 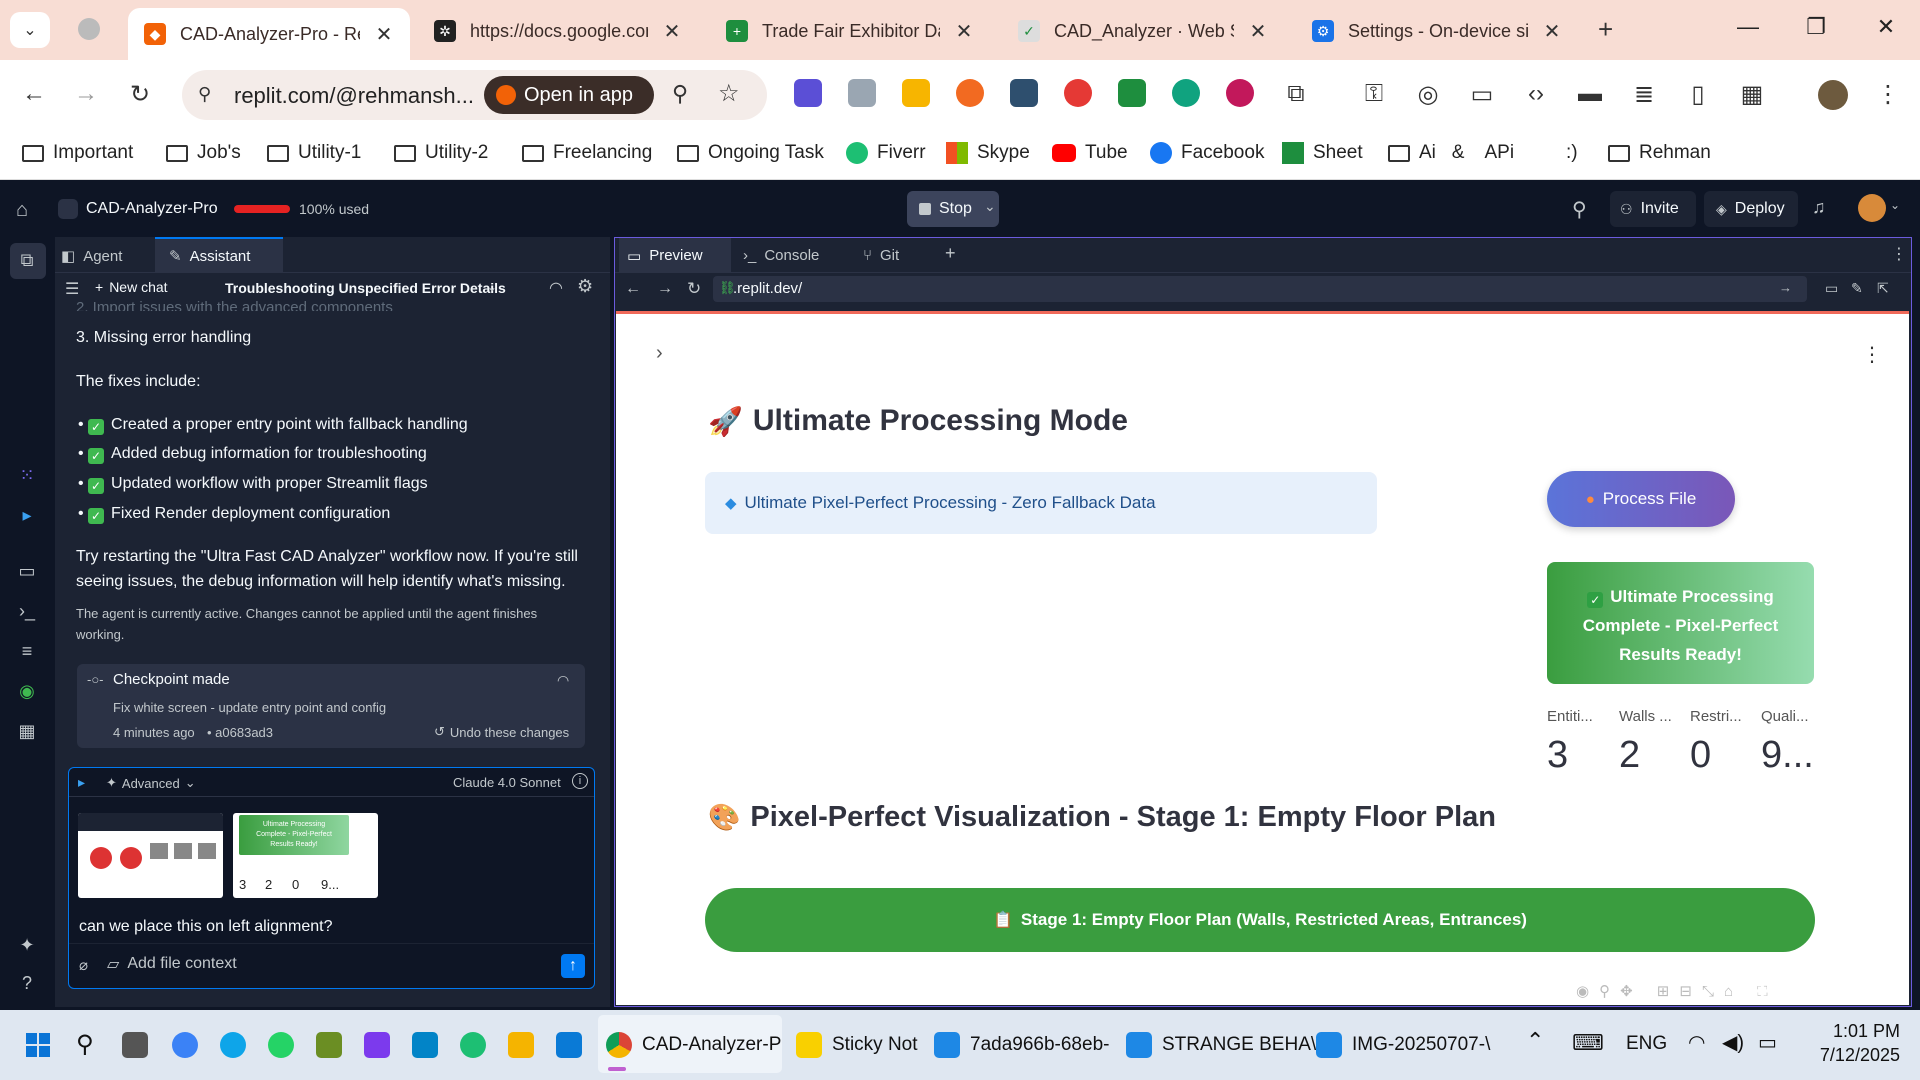 I want to click on globe-icon, so click(x=89, y=29).